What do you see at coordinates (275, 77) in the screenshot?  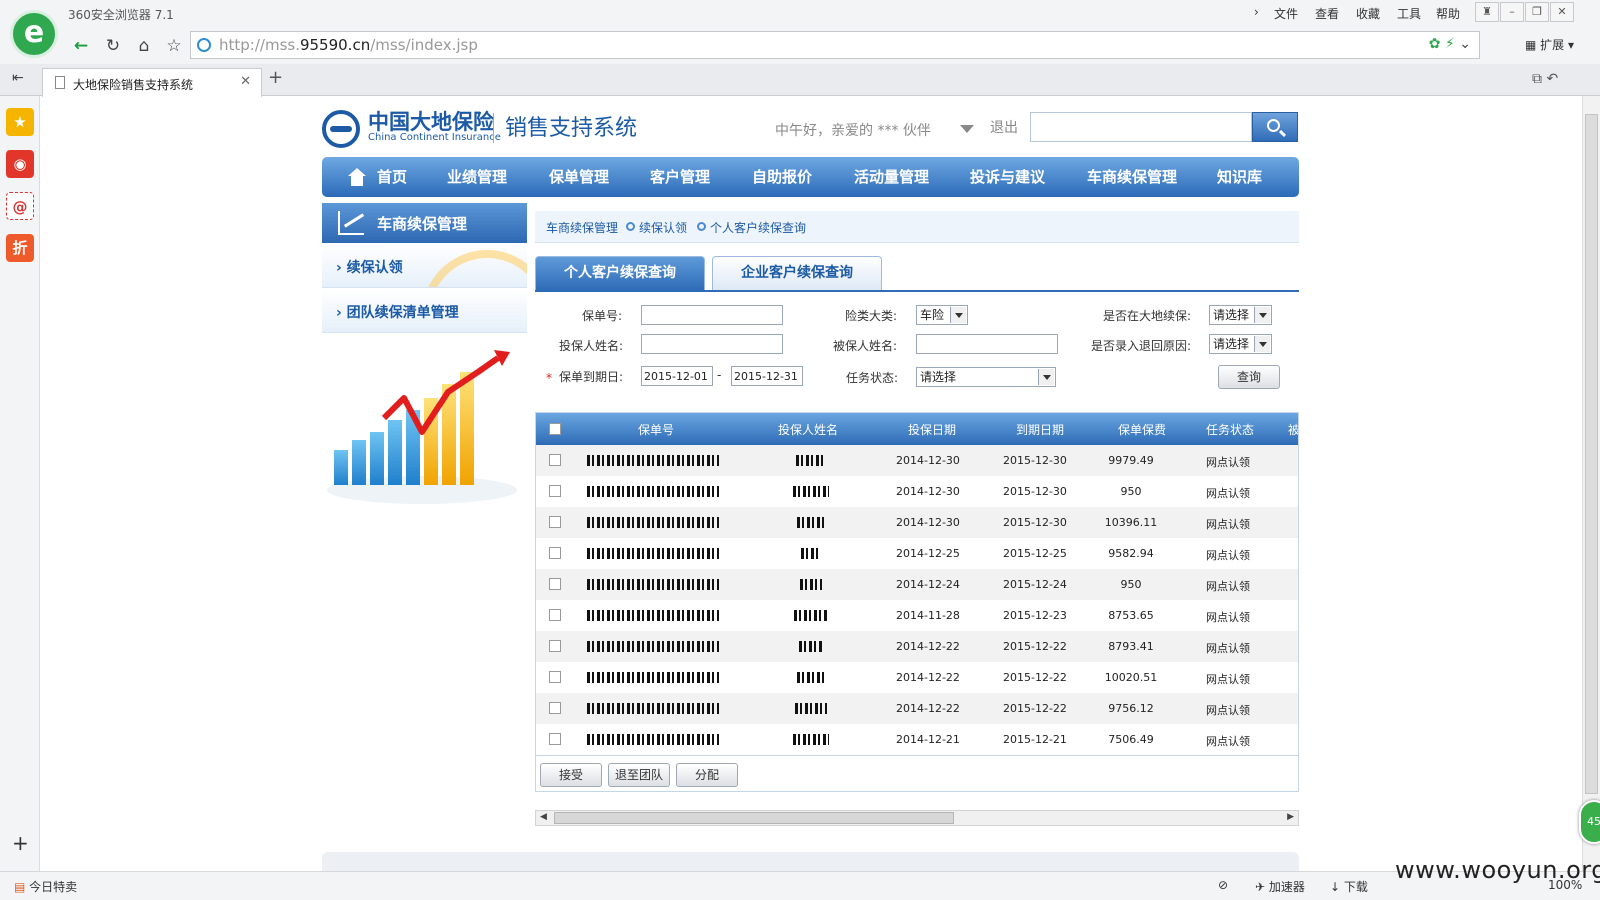 I see `new-tab-icon: +` at bounding box center [275, 77].